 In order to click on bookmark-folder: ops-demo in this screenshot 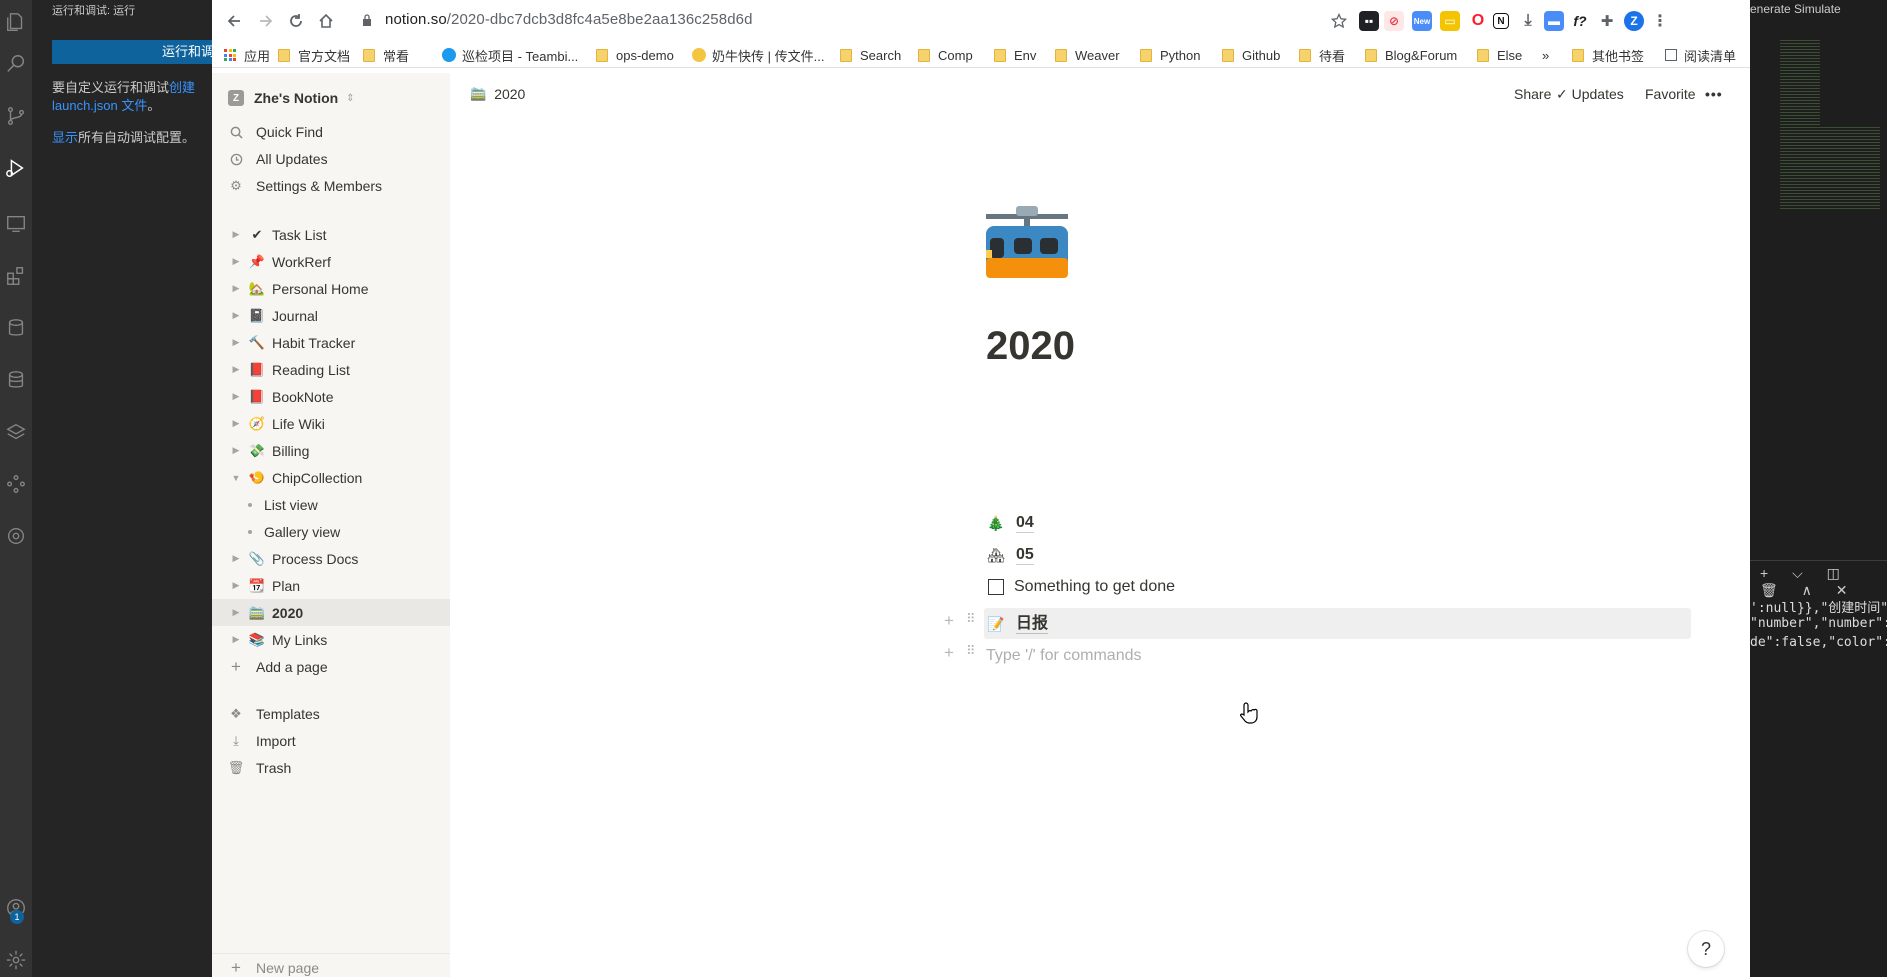, I will do `click(635, 55)`.